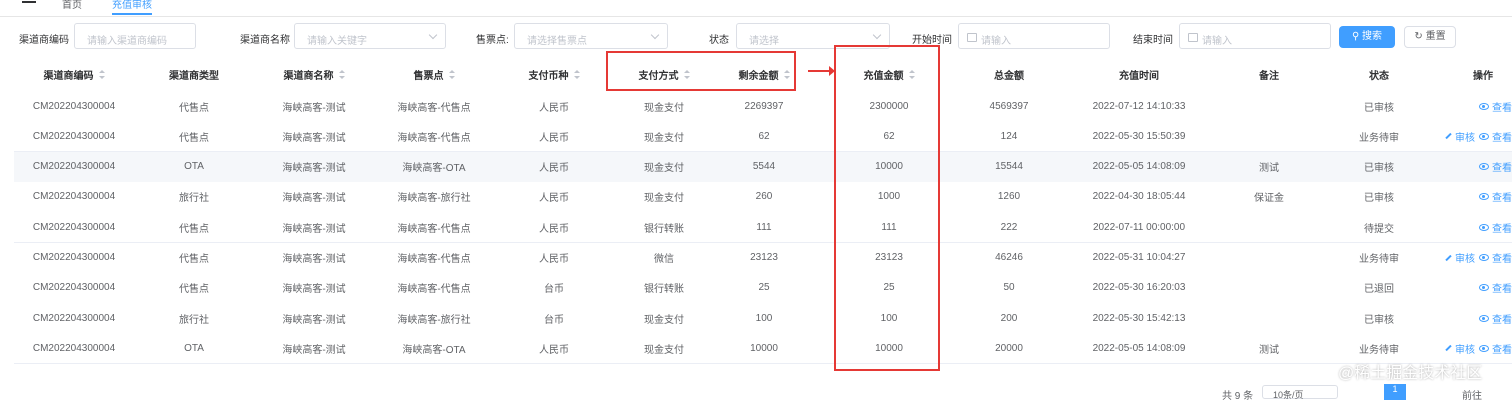  I want to click on table-cell: OTA, so click(194, 348).